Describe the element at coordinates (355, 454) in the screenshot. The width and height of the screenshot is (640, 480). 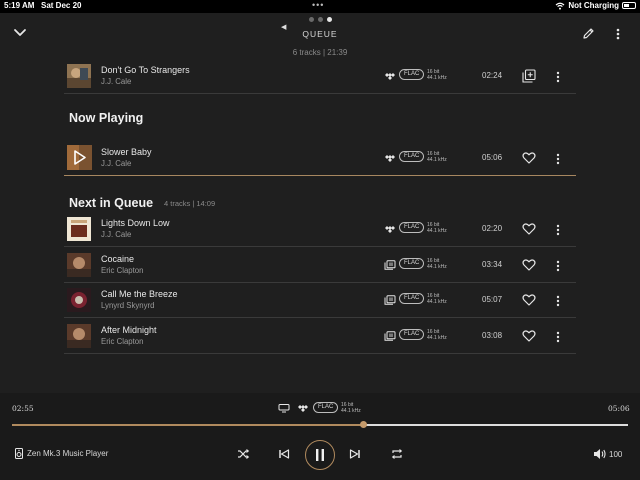
I see `next-icon` at that location.